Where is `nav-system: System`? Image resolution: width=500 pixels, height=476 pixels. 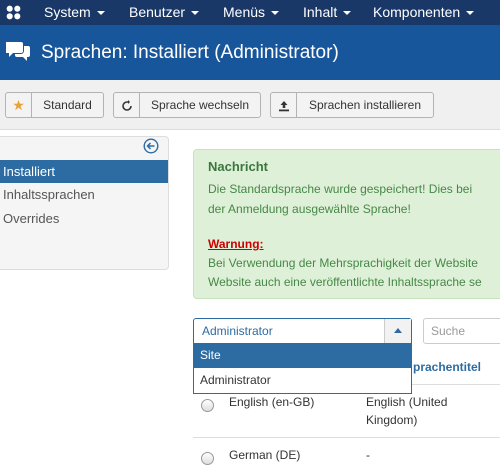
nav-system: System is located at coordinates (74, 12).